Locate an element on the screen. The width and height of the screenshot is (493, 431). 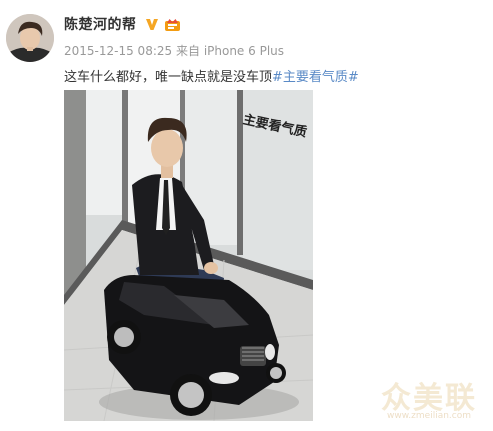
member-crown-icon is located at coordinates (172, 24).